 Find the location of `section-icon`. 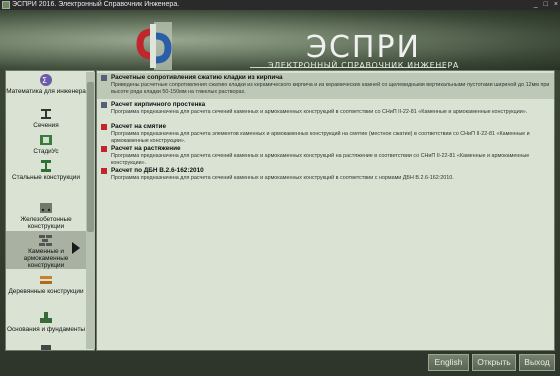

section-icon is located at coordinates (46, 114).